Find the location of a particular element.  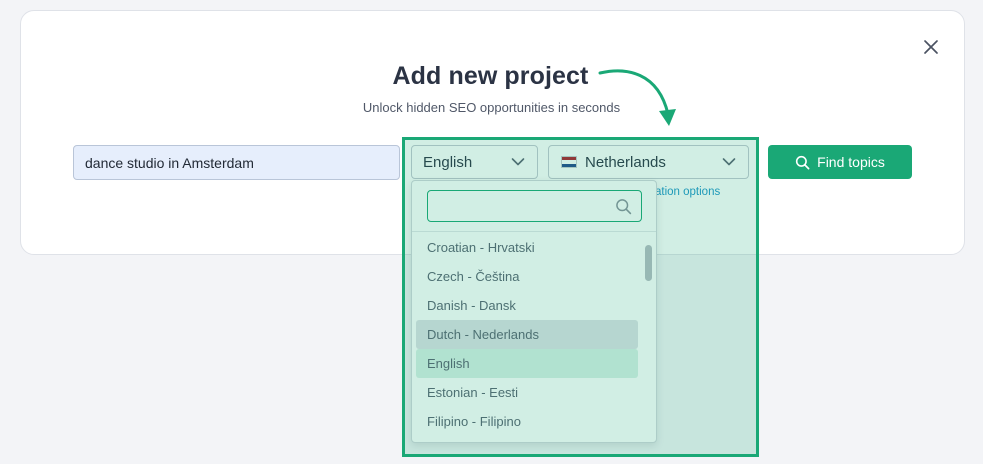

location-options-link: ation options is located at coordinates (687, 192).